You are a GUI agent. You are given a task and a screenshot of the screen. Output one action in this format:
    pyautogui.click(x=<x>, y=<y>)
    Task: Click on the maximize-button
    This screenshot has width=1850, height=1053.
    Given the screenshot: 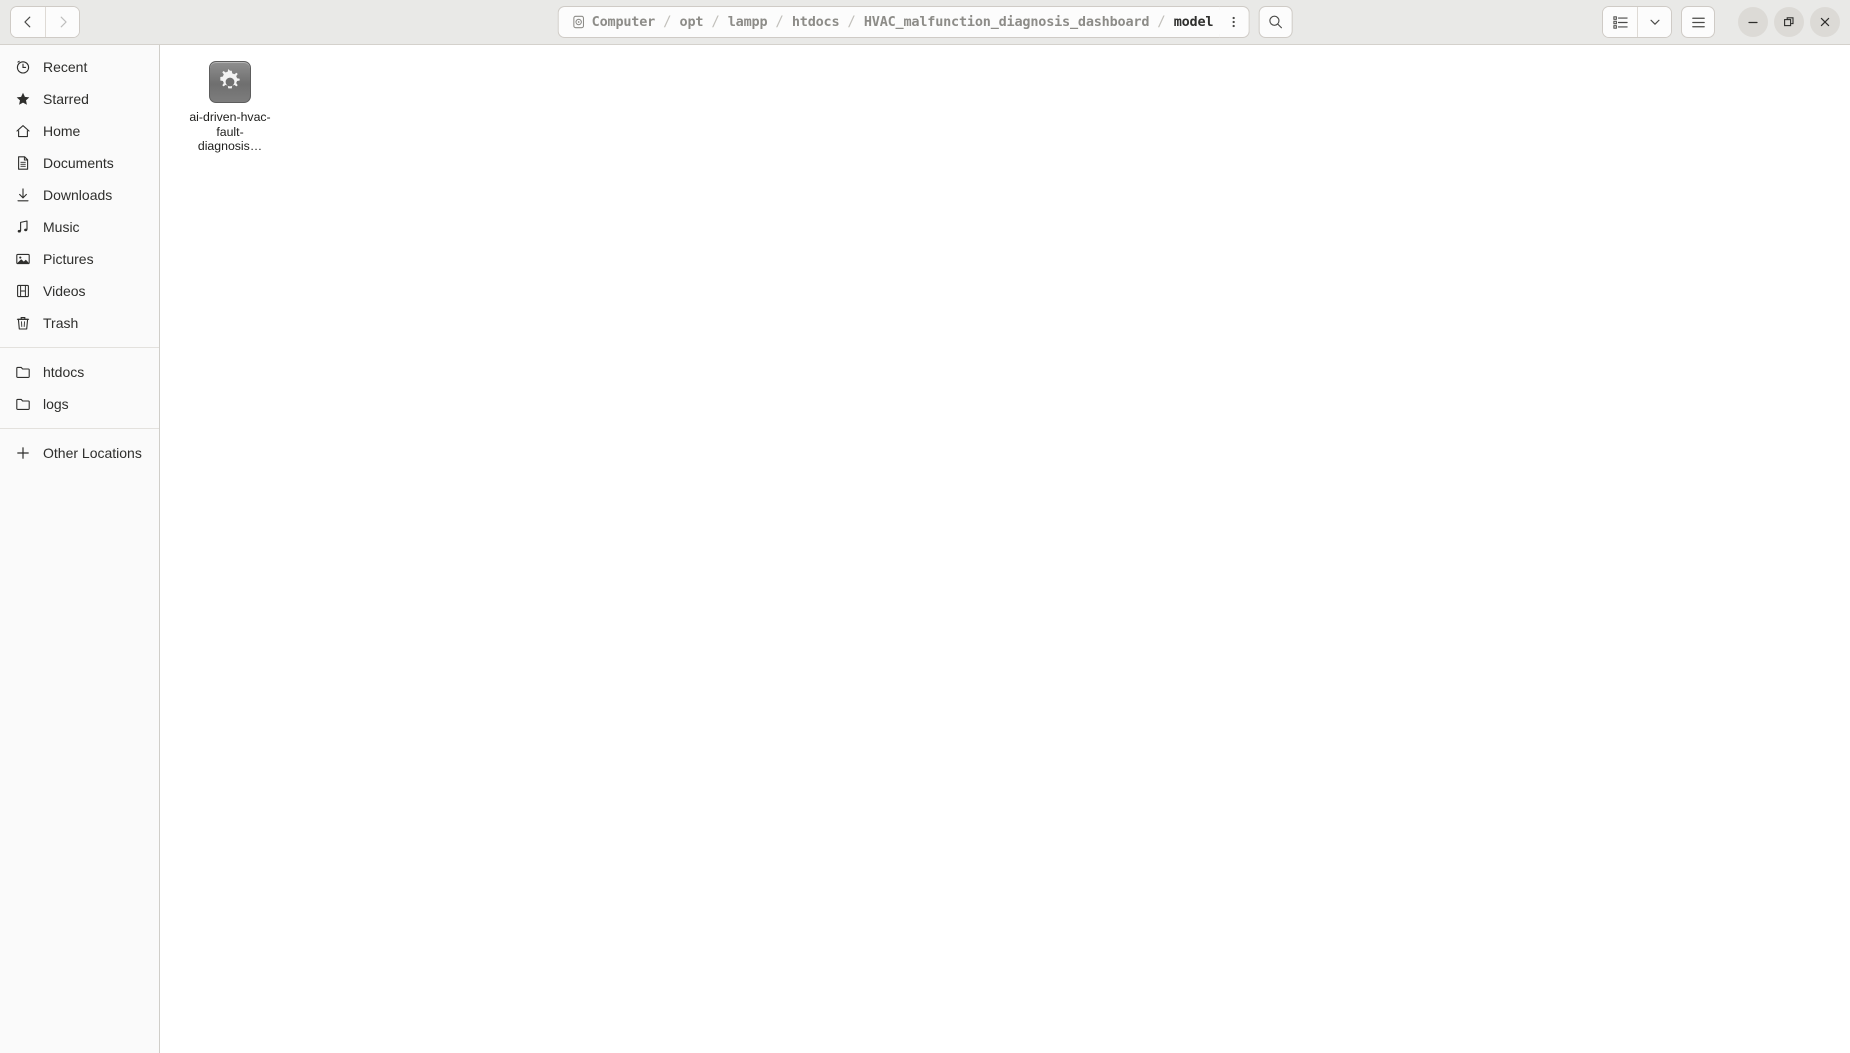 What is the action you would take?
    pyautogui.click(x=1789, y=22)
    